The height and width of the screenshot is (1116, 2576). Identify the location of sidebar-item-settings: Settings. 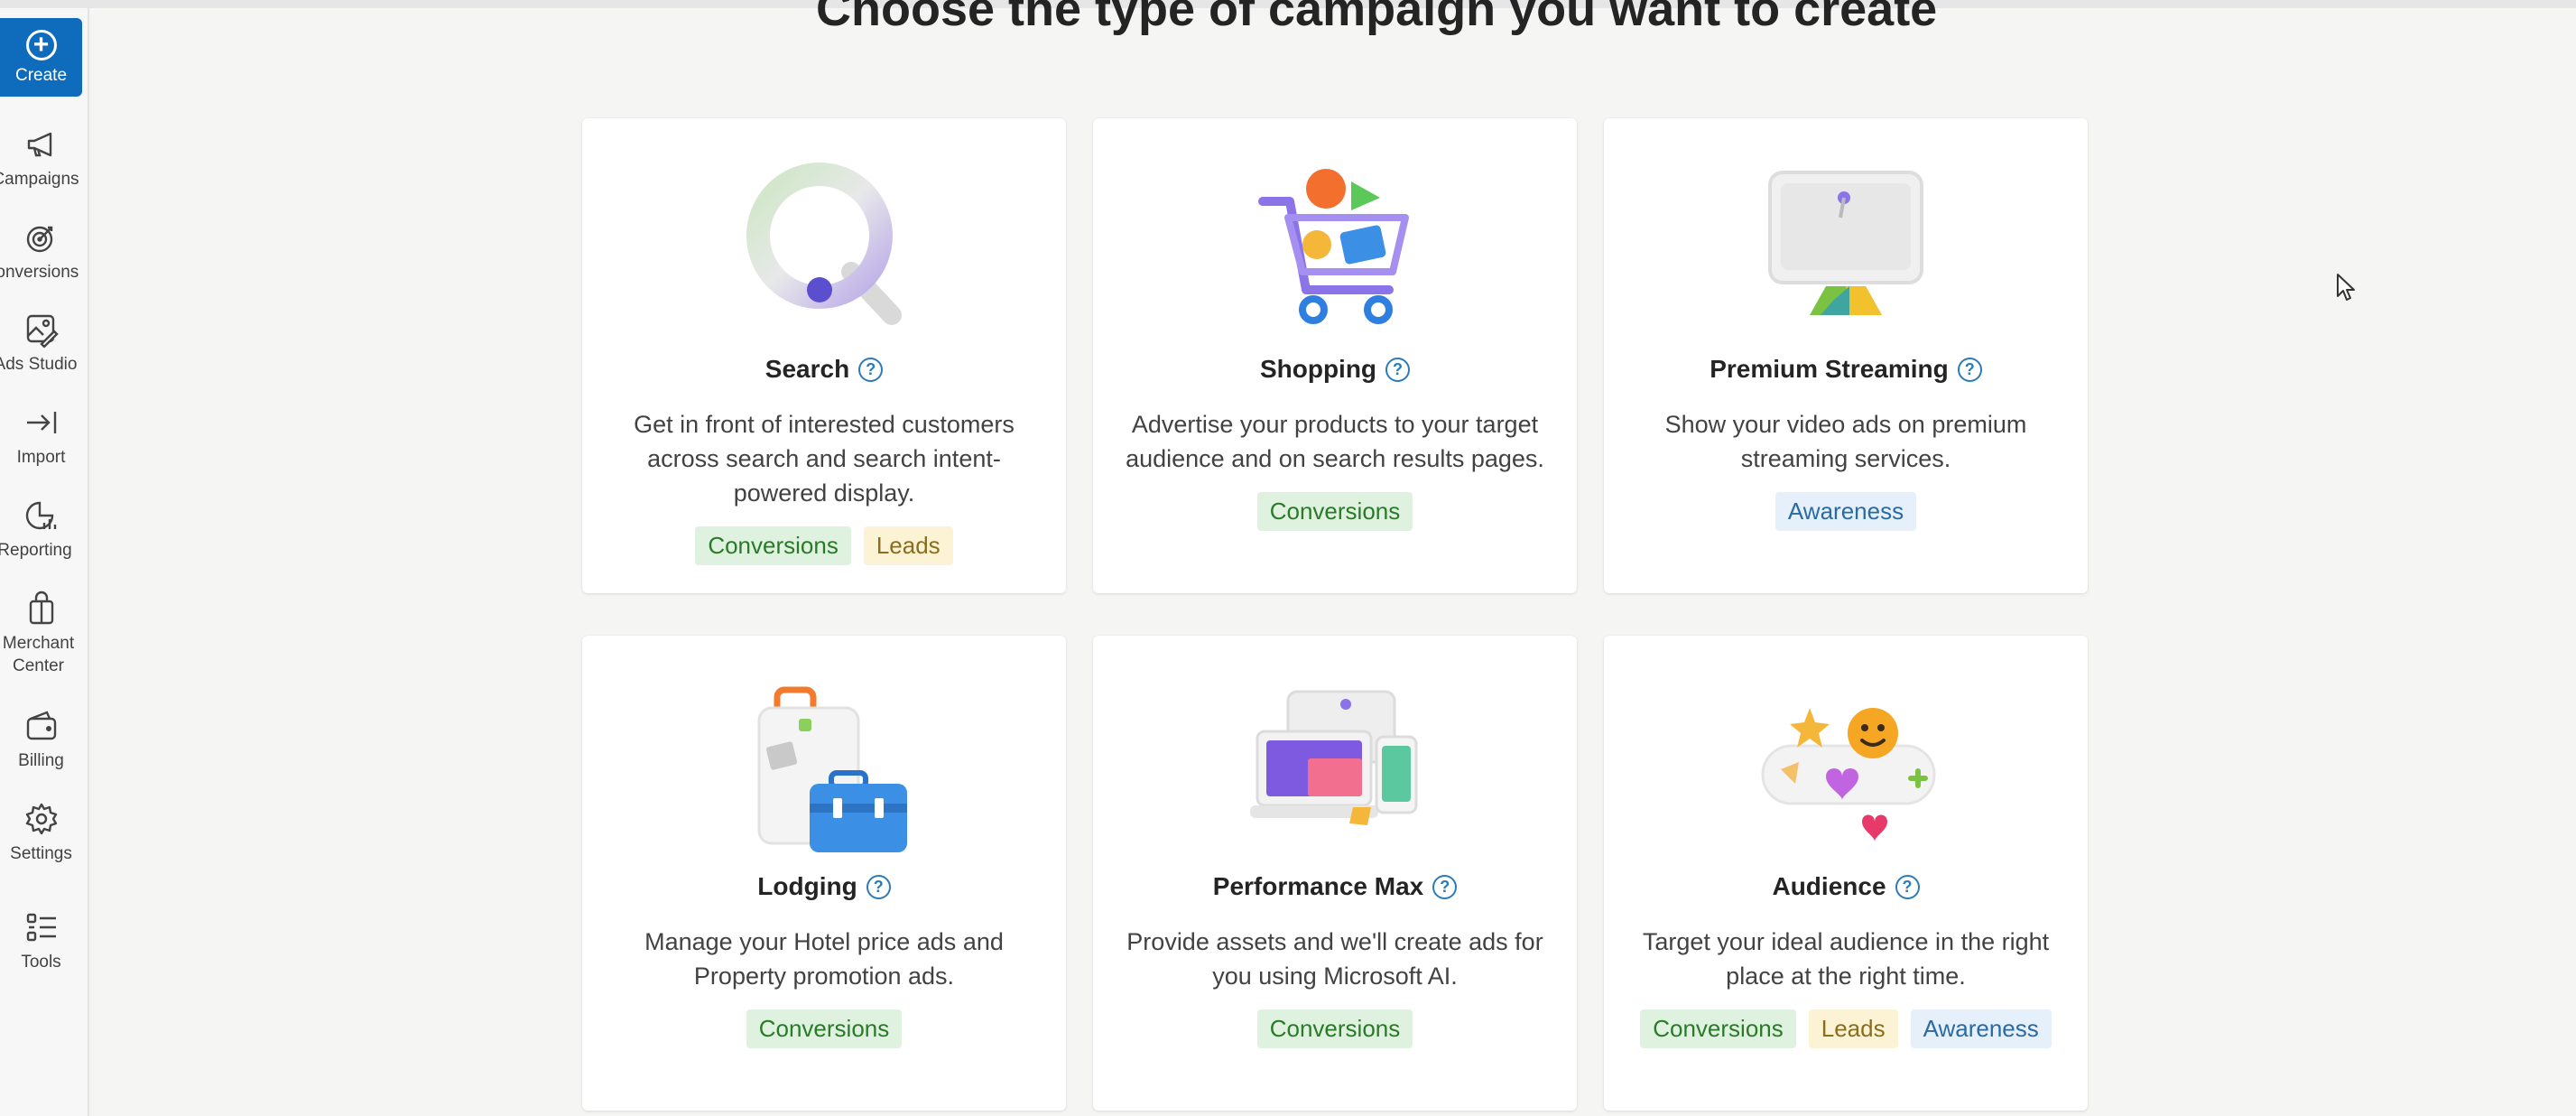
(41, 844).